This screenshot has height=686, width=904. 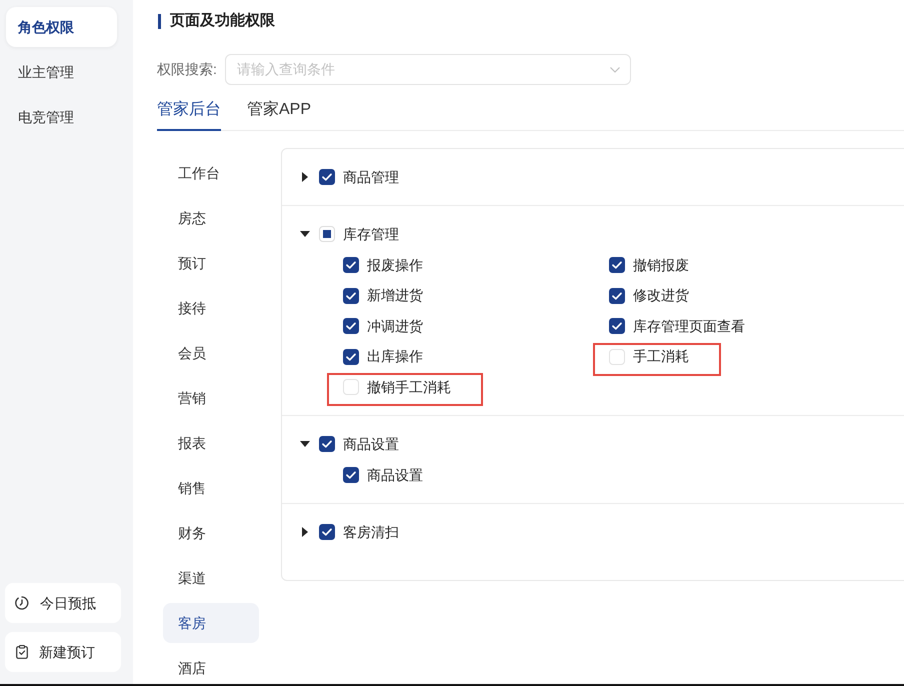 I want to click on clock-icon, so click(x=22, y=603).